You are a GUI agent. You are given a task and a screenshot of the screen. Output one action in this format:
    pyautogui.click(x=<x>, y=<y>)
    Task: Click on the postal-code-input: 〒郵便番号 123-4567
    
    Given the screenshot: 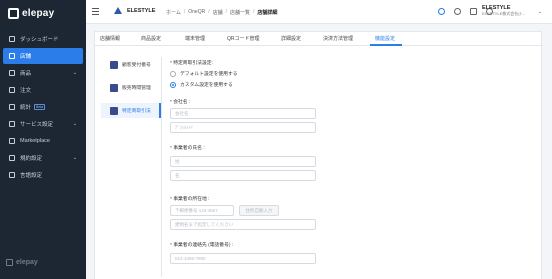 What is the action you would take?
    pyautogui.click(x=202, y=210)
    